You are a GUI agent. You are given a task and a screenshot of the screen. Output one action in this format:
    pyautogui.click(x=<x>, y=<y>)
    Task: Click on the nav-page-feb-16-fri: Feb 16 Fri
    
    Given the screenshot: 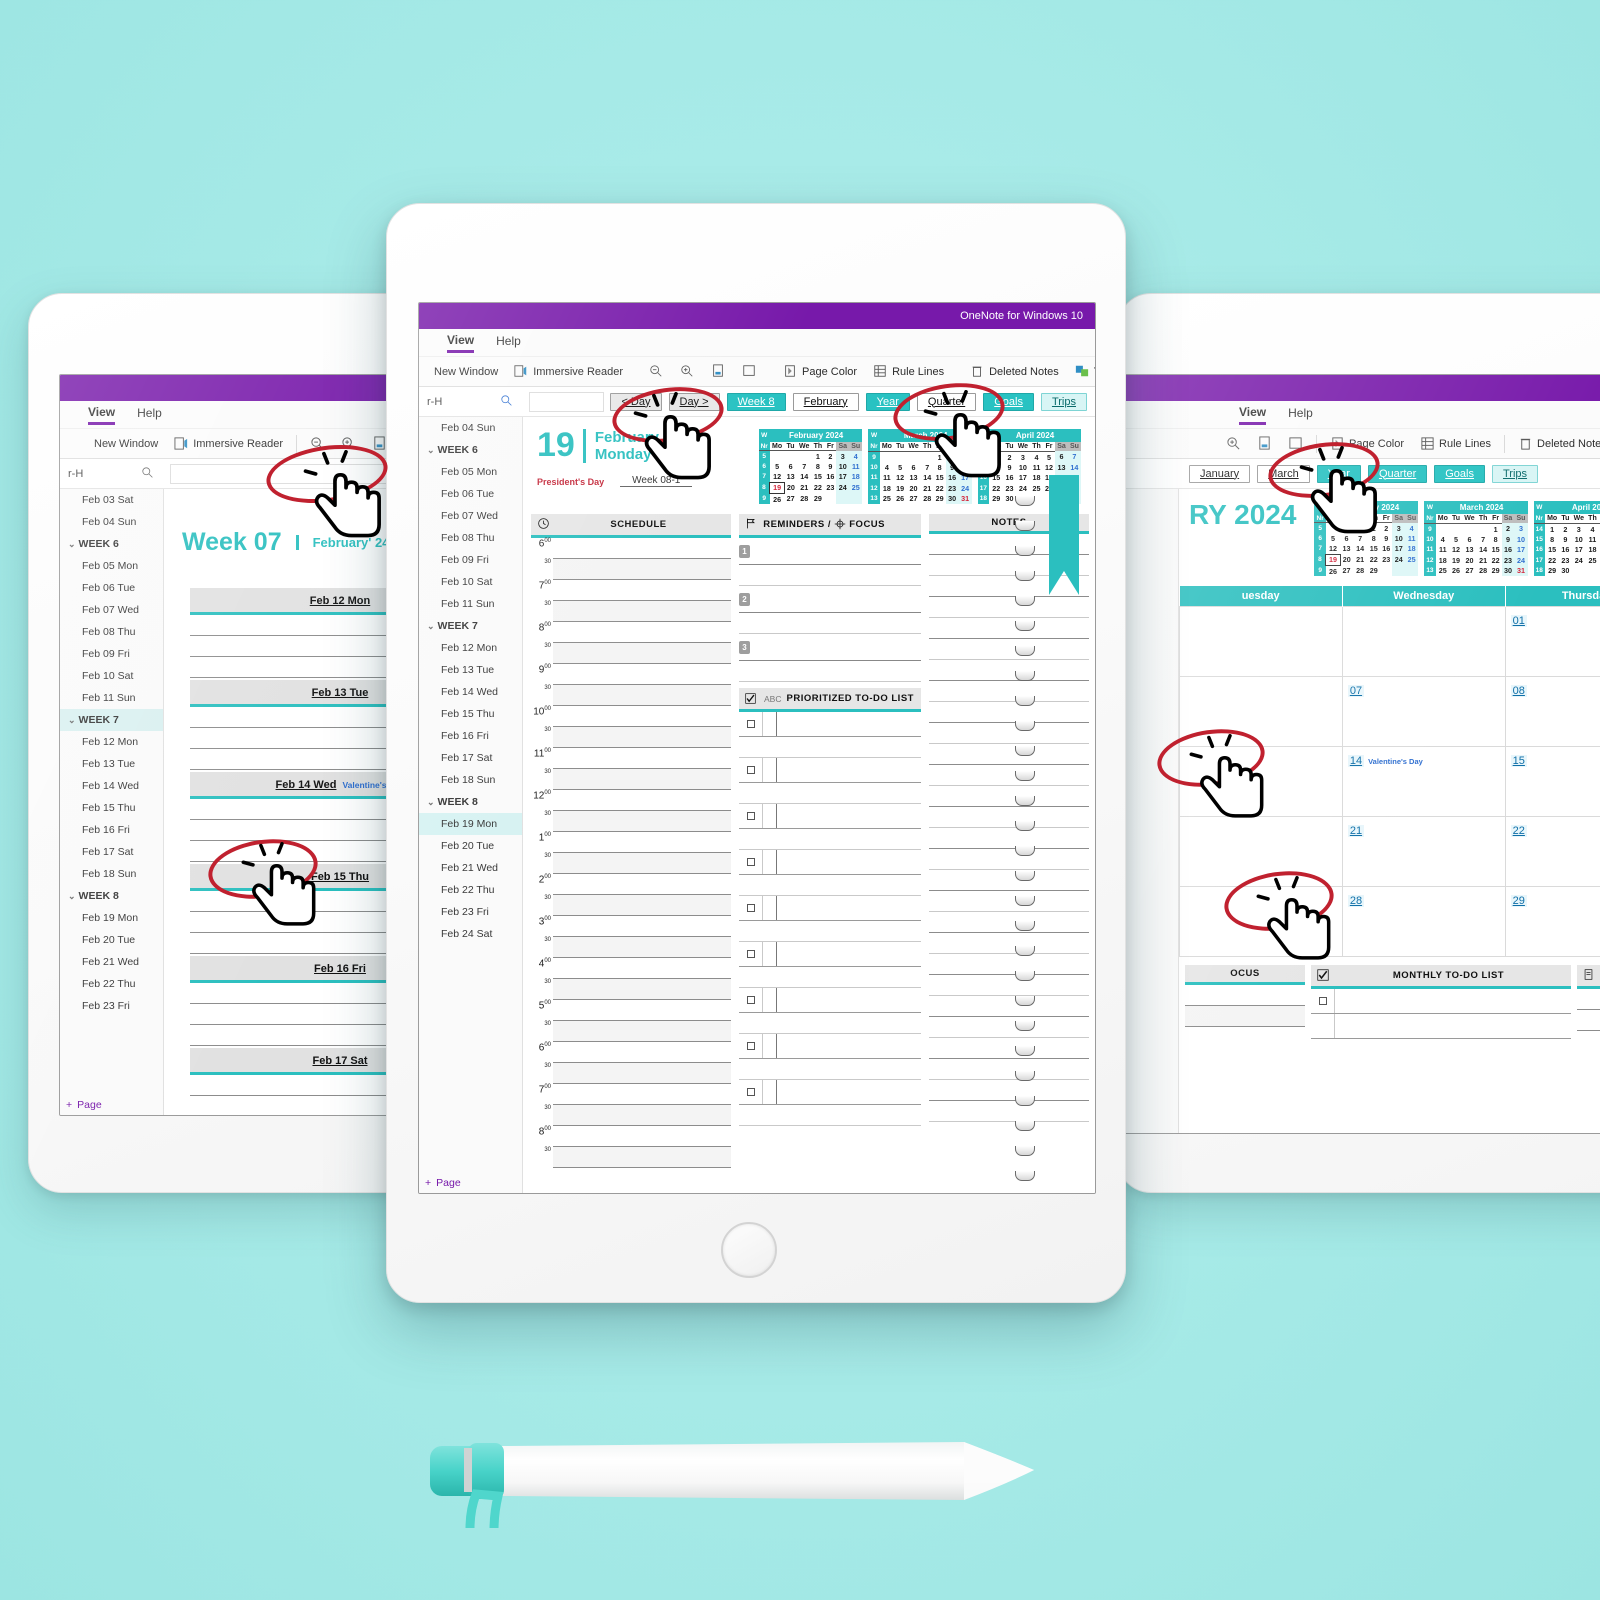 What is the action you would take?
    pyautogui.click(x=470, y=736)
    